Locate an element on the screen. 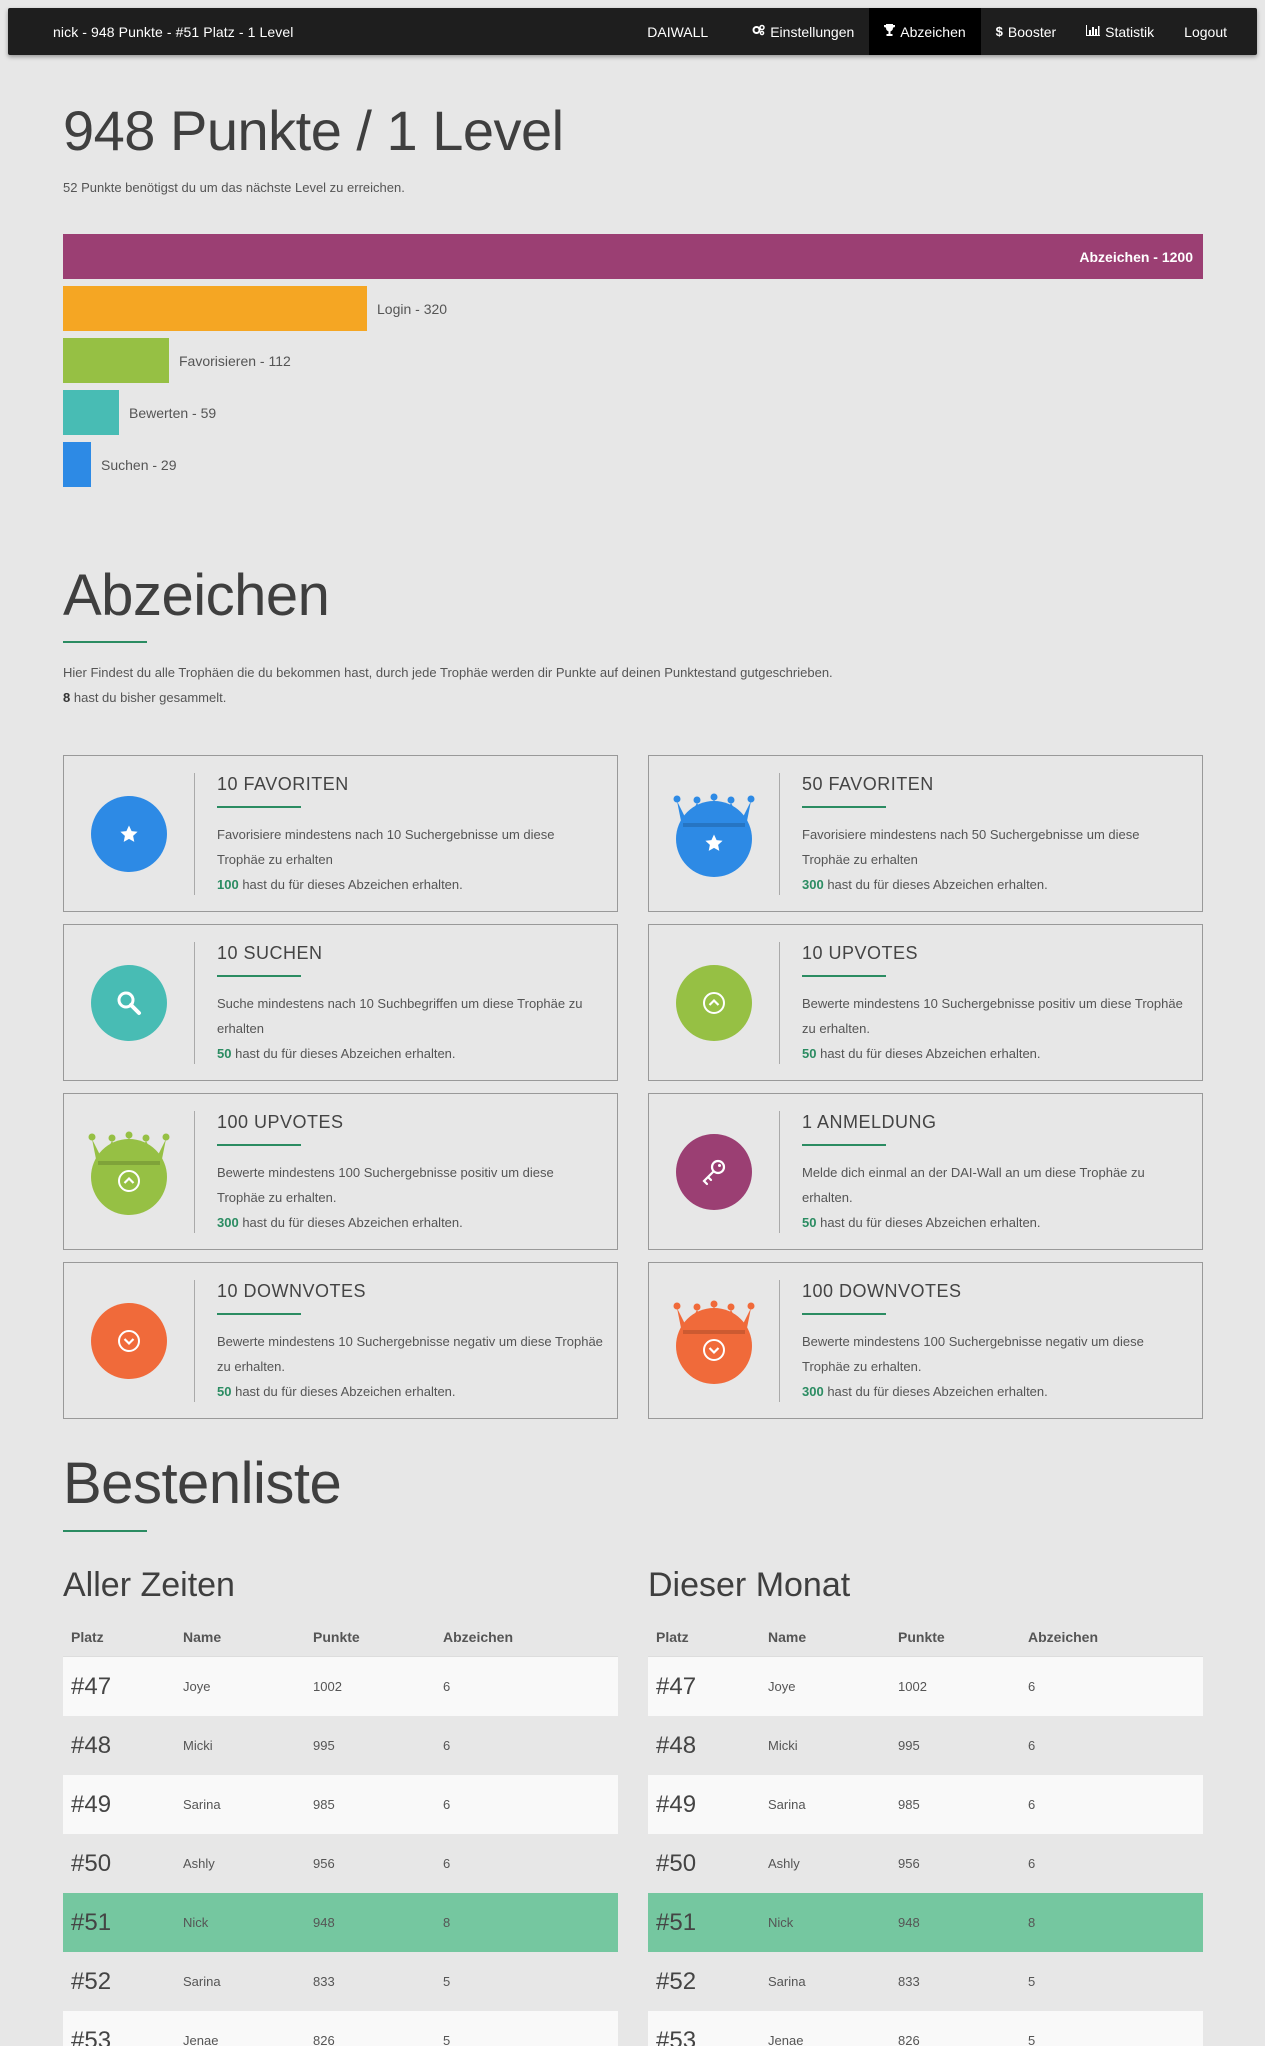 This screenshot has height=2046, width=1265. search-icon is located at coordinates (129, 1003).